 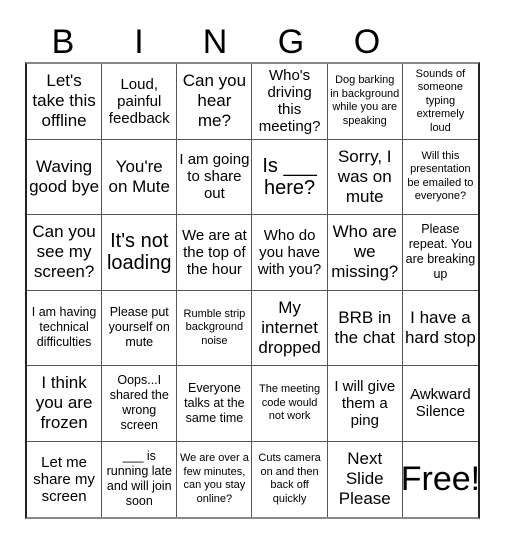 I want to click on bingo-cell: I have a hard stop, so click(x=440, y=328).